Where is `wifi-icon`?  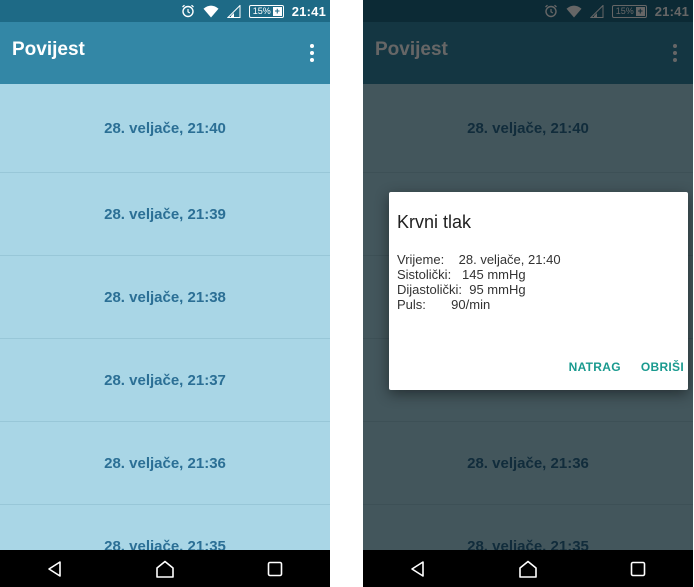
wifi-icon is located at coordinates (211, 11).